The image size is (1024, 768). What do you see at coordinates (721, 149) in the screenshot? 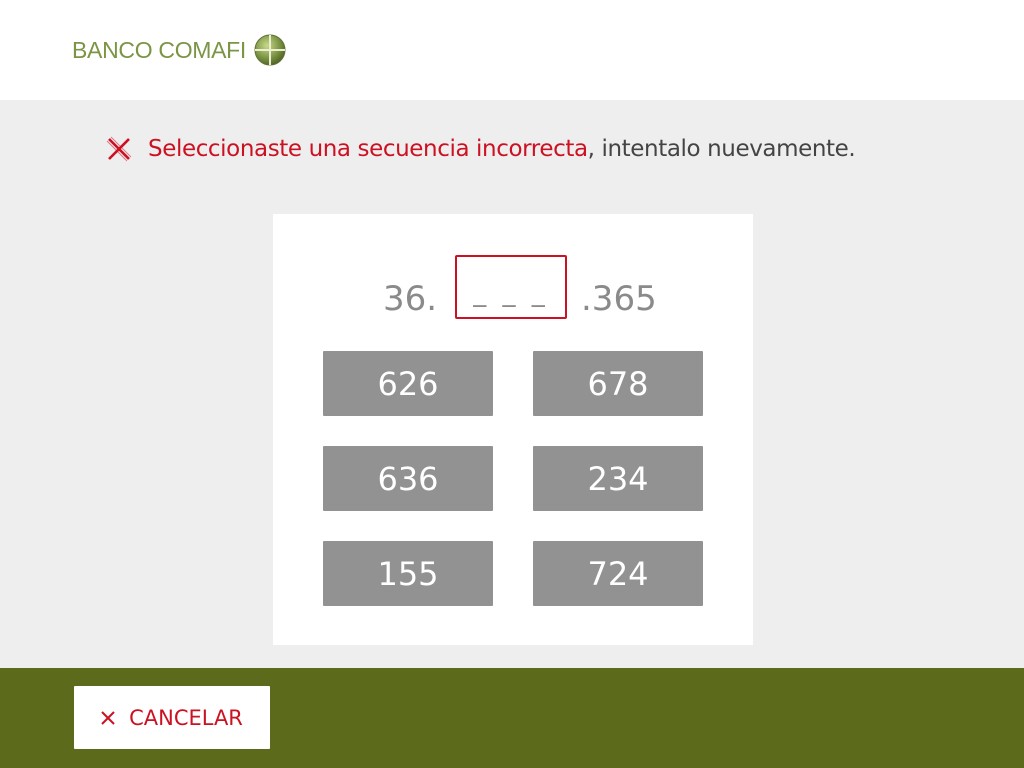
I see `retry-text: , intentalo nuevamente.` at bounding box center [721, 149].